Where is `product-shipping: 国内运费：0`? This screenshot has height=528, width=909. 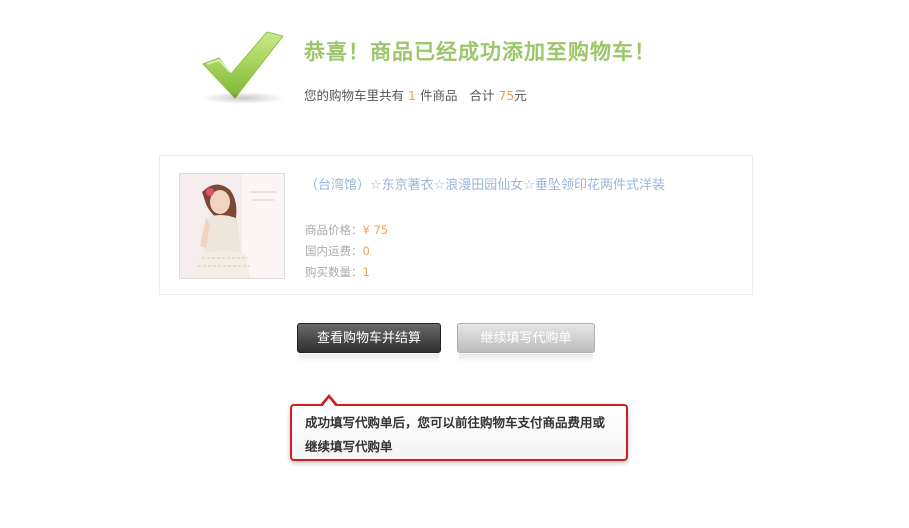 product-shipping: 国内运费：0 is located at coordinates (337, 251).